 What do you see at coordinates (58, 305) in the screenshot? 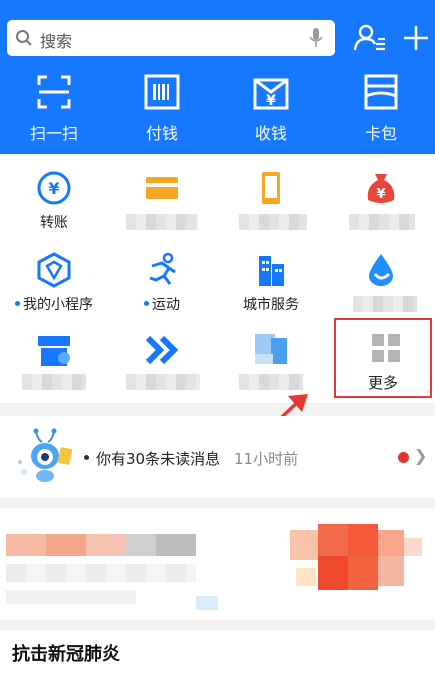
I see `app-label-text: 我的小程序` at bounding box center [58, 305].